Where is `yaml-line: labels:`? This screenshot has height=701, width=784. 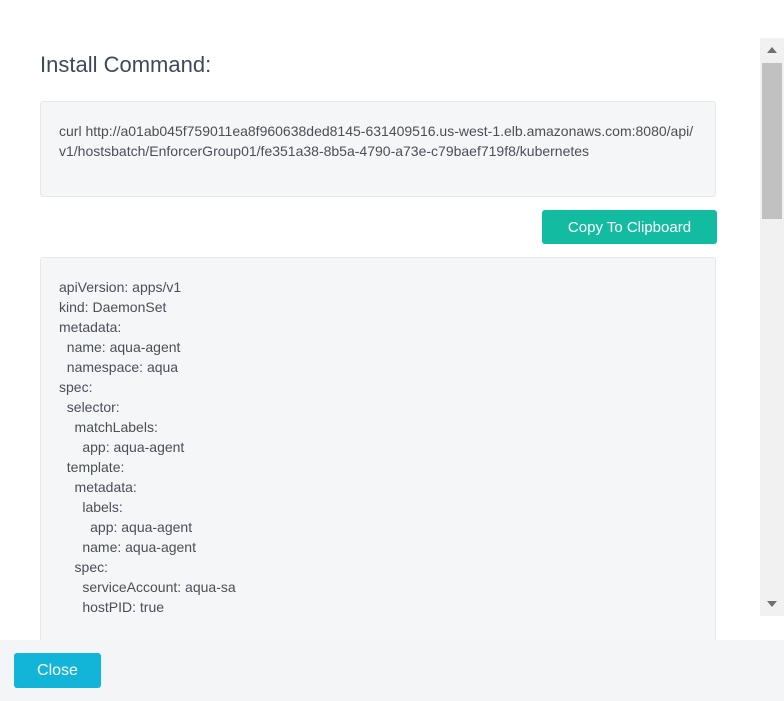 yaml-line: labels: is located at coordinates (91, 507).